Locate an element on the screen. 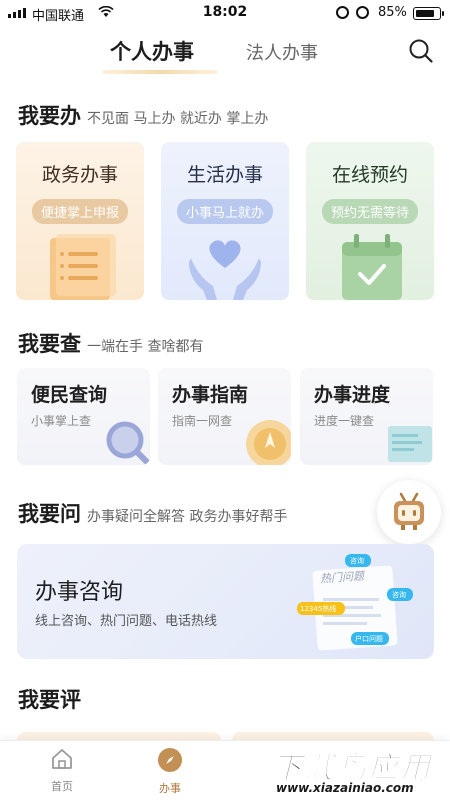  section-title: 我要查 is located at coordinates (49, 343).